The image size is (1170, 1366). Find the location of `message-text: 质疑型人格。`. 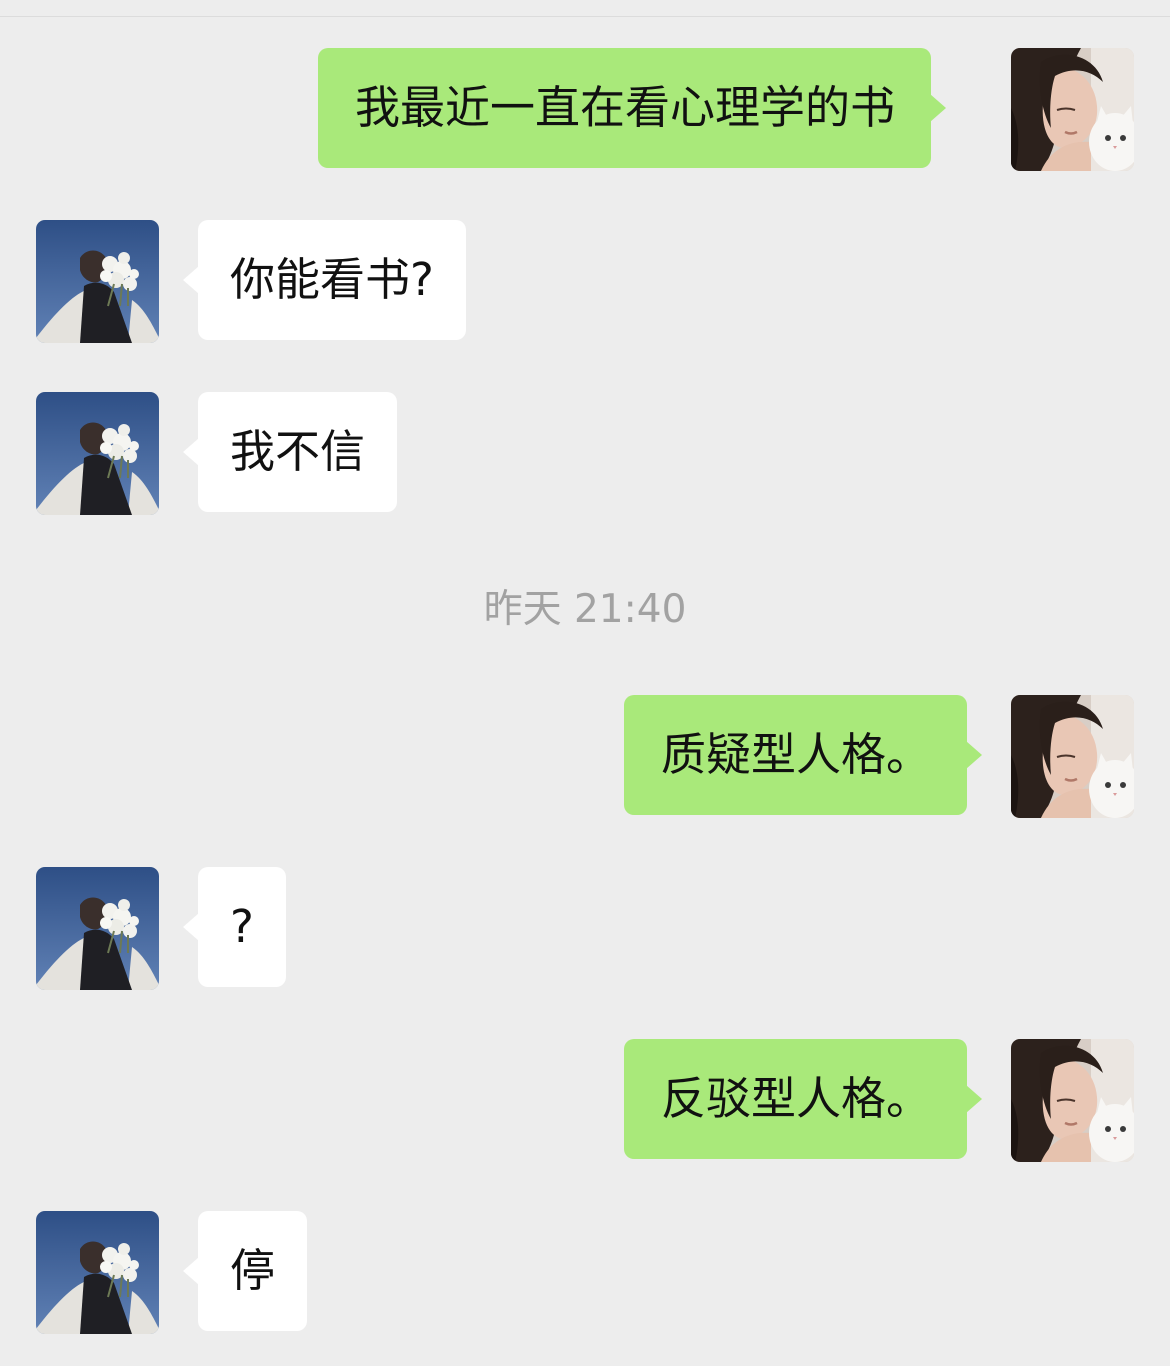

message-text: 质疑型人格。 is located at coordinates (796, 754).